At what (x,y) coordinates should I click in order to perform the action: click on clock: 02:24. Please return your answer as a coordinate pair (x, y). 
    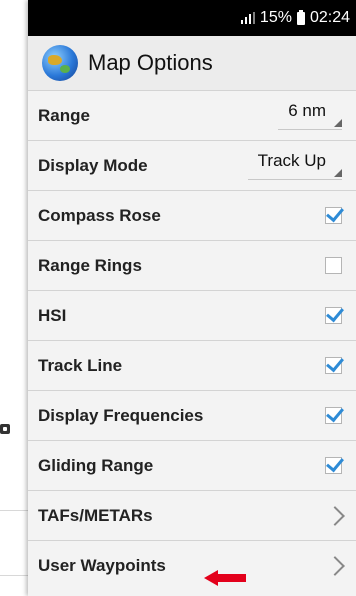
    Looking at the image, I should click on (329, 17).